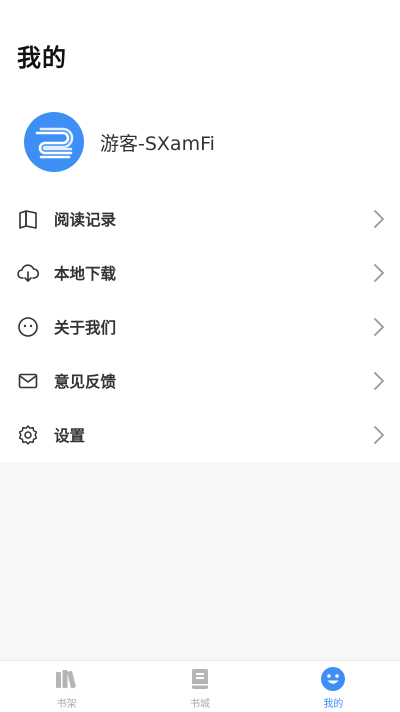 The width and height of the screenshot is (400, 712). I want to click on smiley-face-icon, so click(333, 679).